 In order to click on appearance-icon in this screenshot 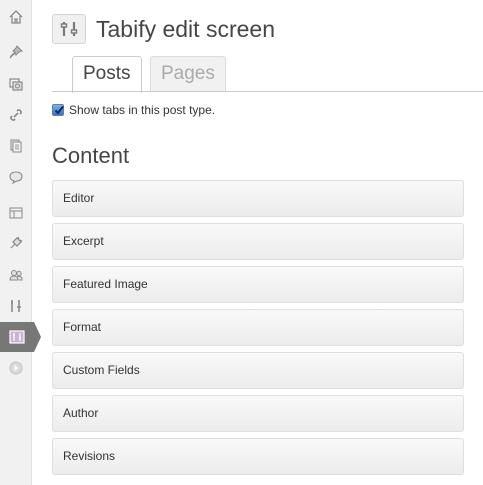, I will do `click(15, 213)`.